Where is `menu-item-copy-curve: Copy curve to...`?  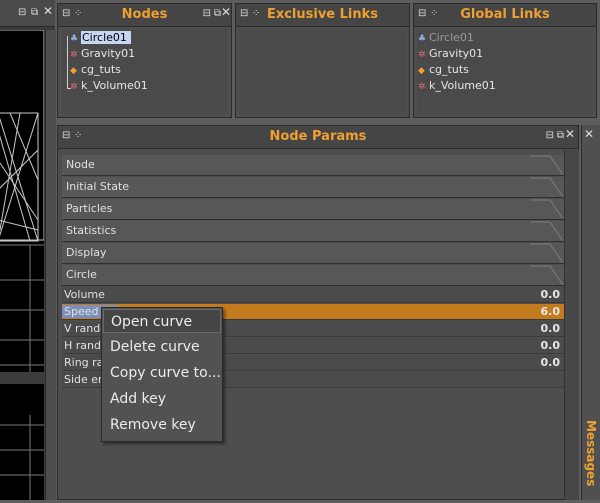 menu-item-copy-curve: Copy curve to... is located at coordinates (162, 373).